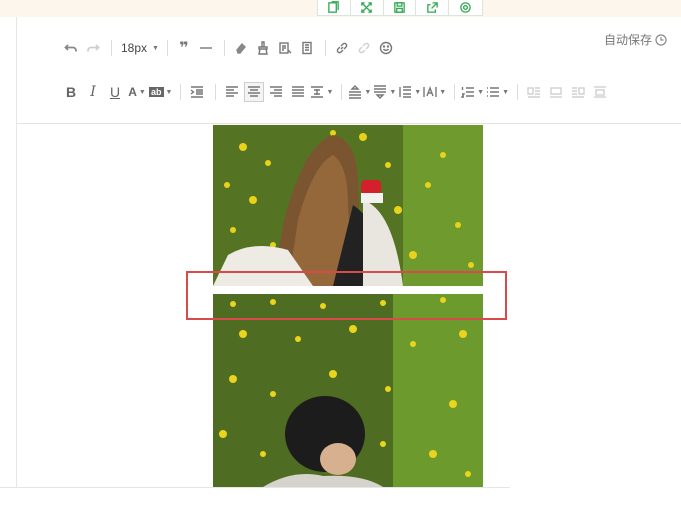 The height and width of the screenshot is (512, 681). Describe the element at coordinates (156, 92) in the screenshot. I see `background-color-label: ab` at that location.